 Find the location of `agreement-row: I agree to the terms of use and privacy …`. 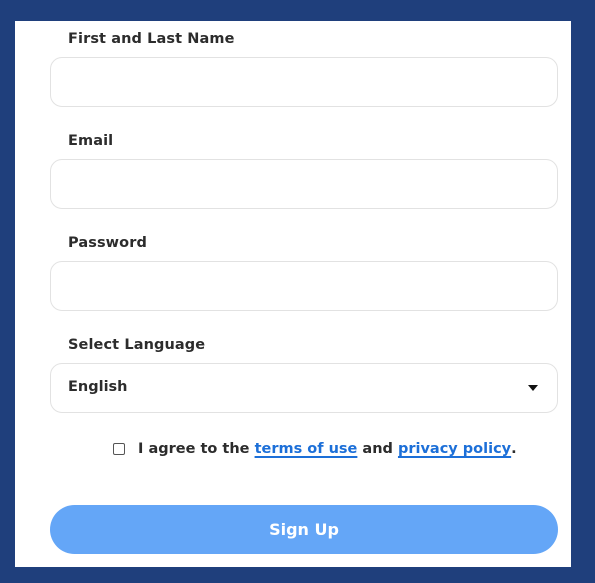

agreement-row: I agree to the terms of use and privacy … is located at coordinates (315, 449).